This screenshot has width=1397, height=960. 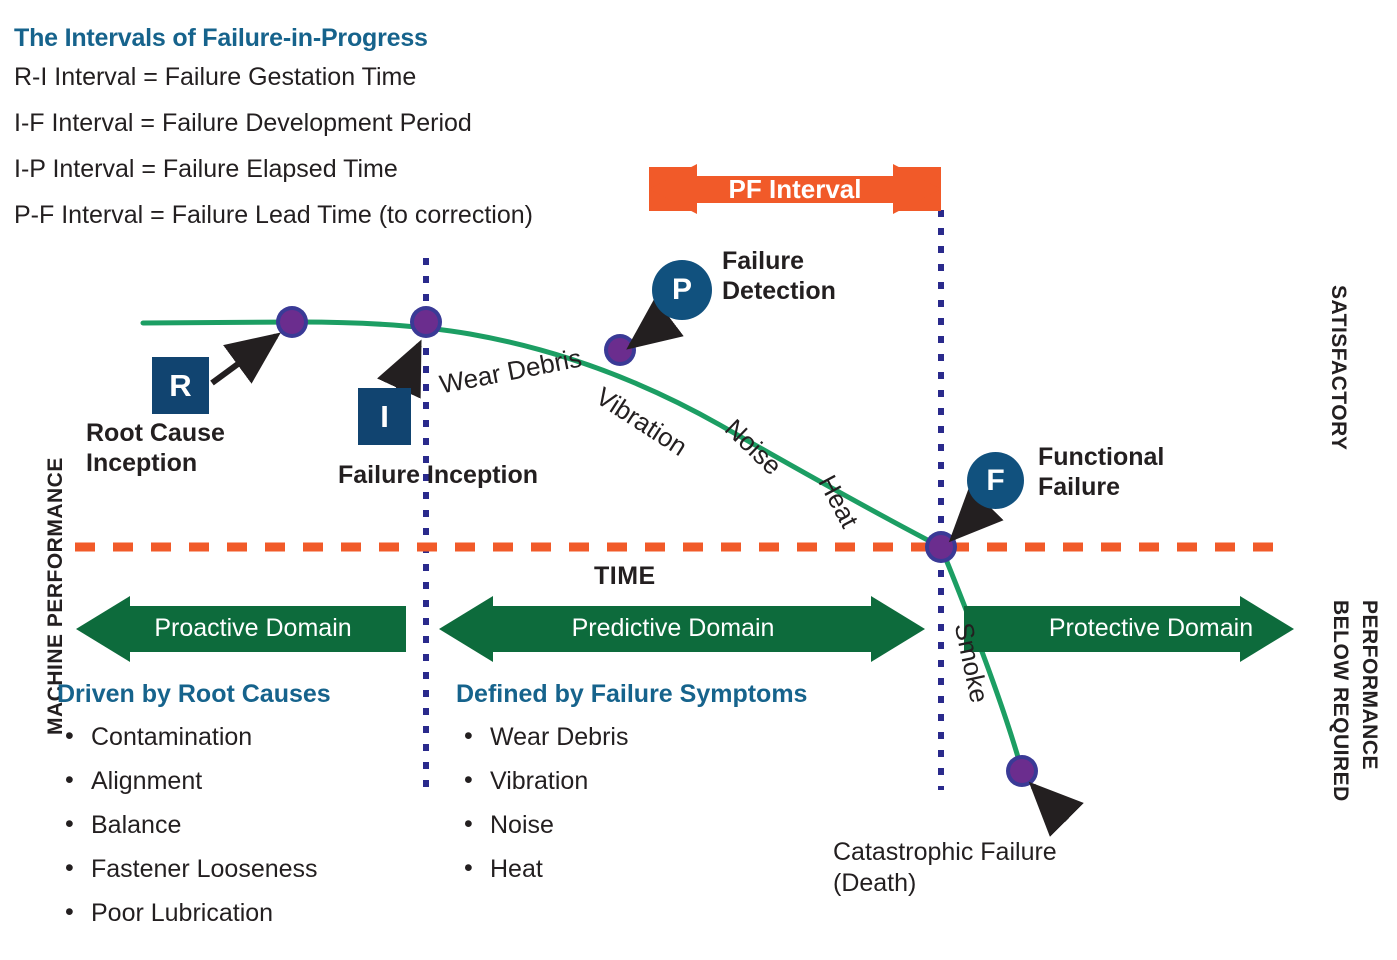 I want to click on pointer-arrow-f, so click(x=976, y=514).